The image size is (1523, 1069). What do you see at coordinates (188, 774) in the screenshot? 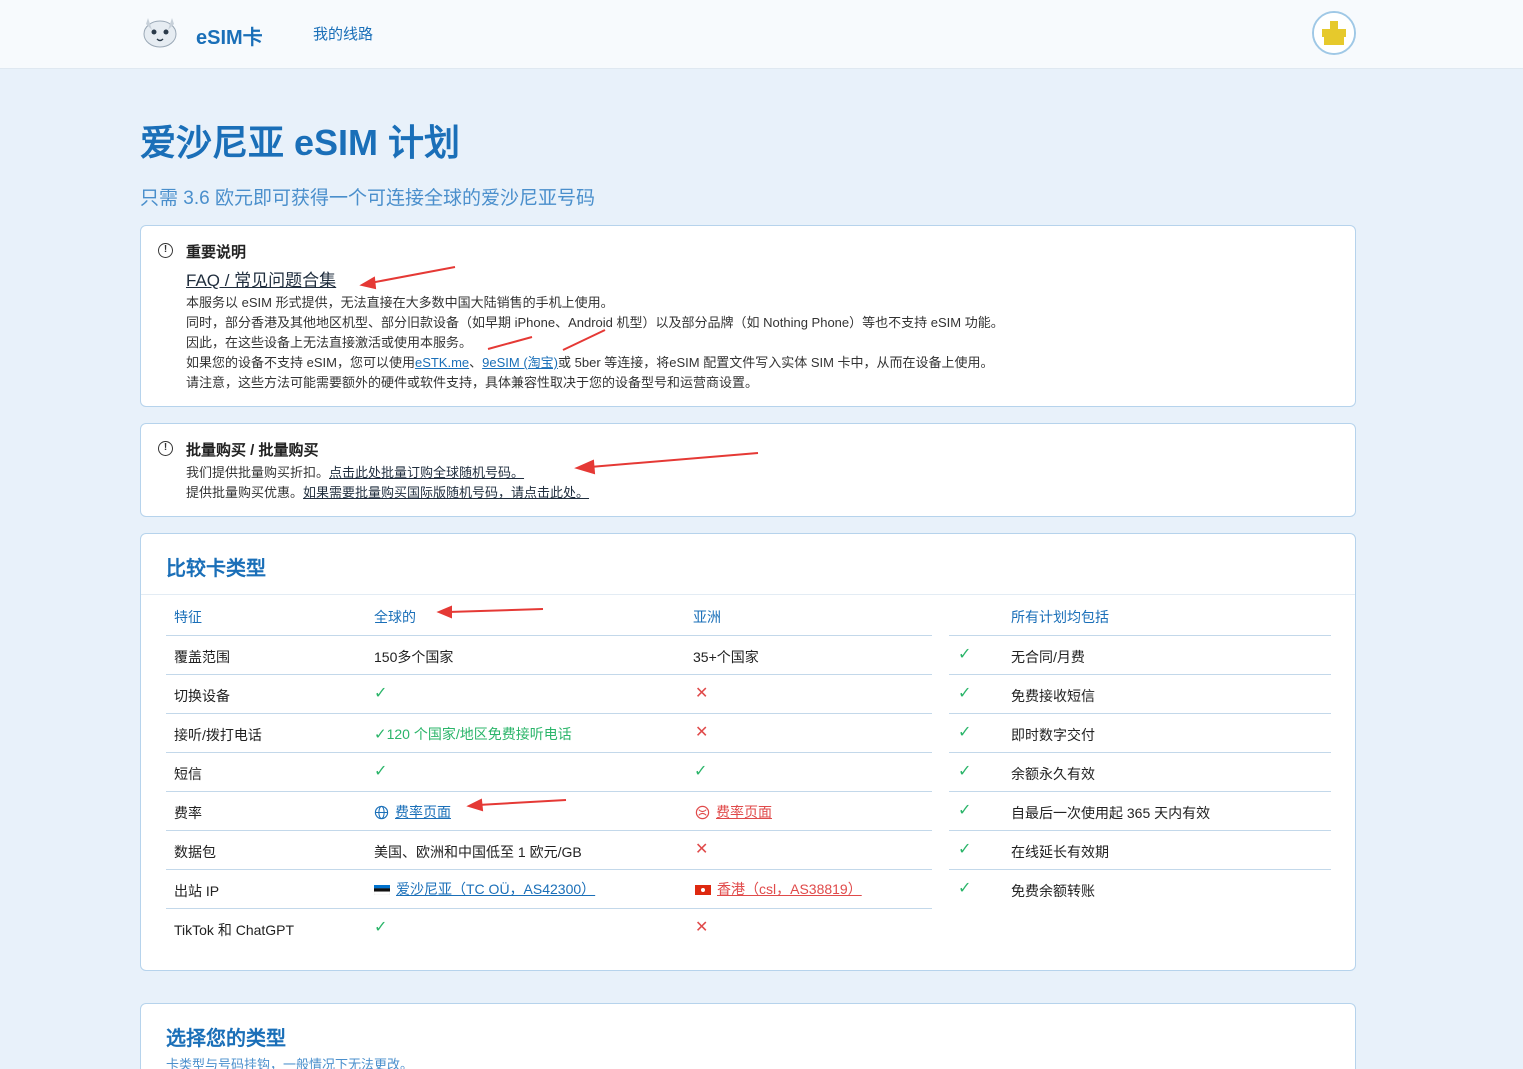
I see `feature-sms: 短信` at bounding box center [188, 774].